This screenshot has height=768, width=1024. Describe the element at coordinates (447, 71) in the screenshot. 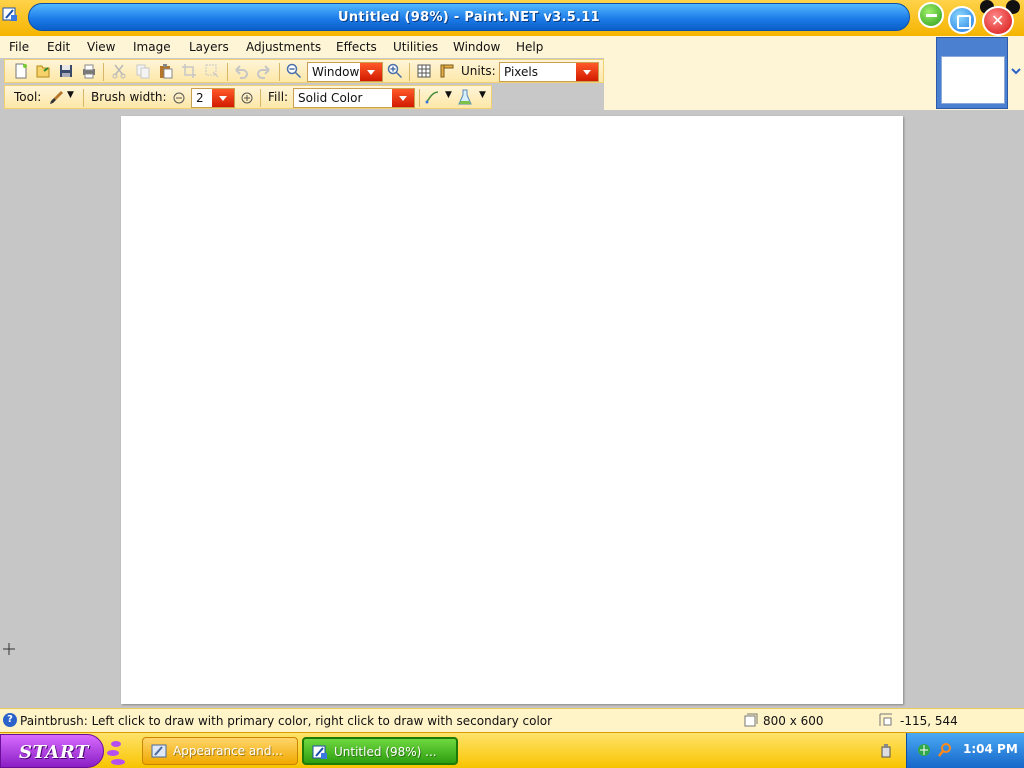

I see `rulers-icon` at that location.